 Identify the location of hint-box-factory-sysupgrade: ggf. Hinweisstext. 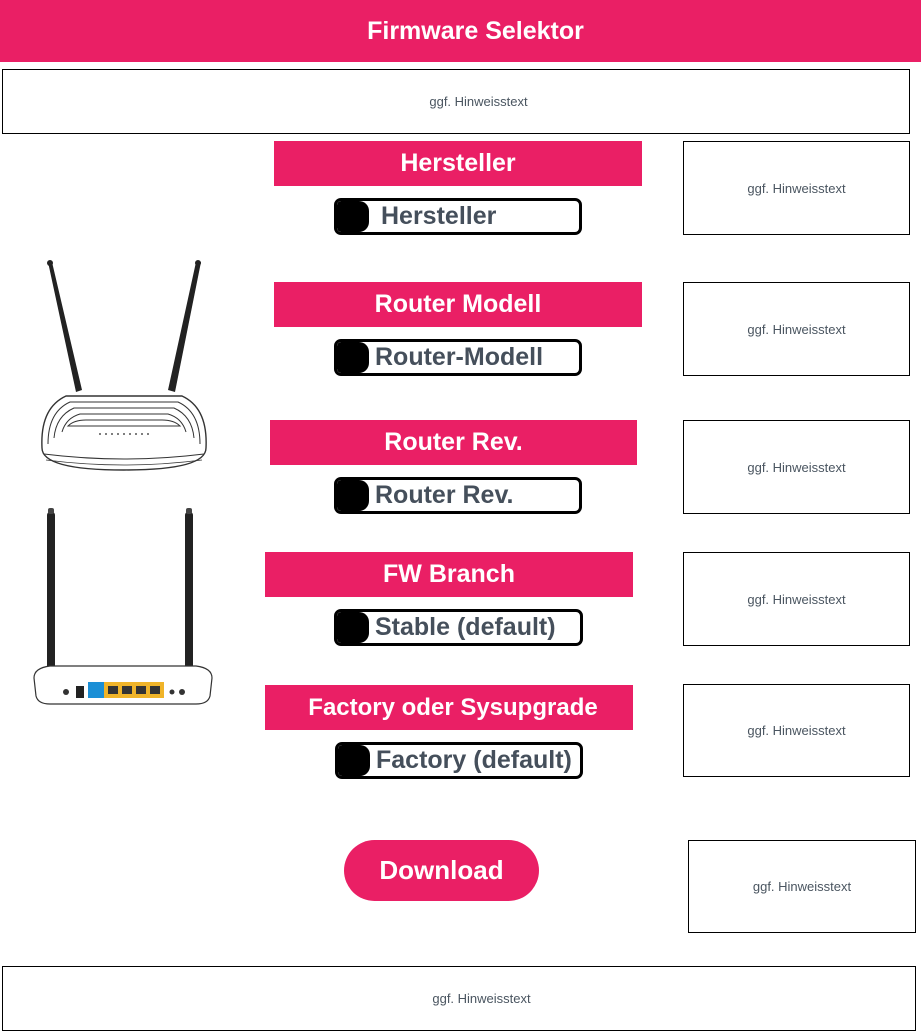
(796, 730).